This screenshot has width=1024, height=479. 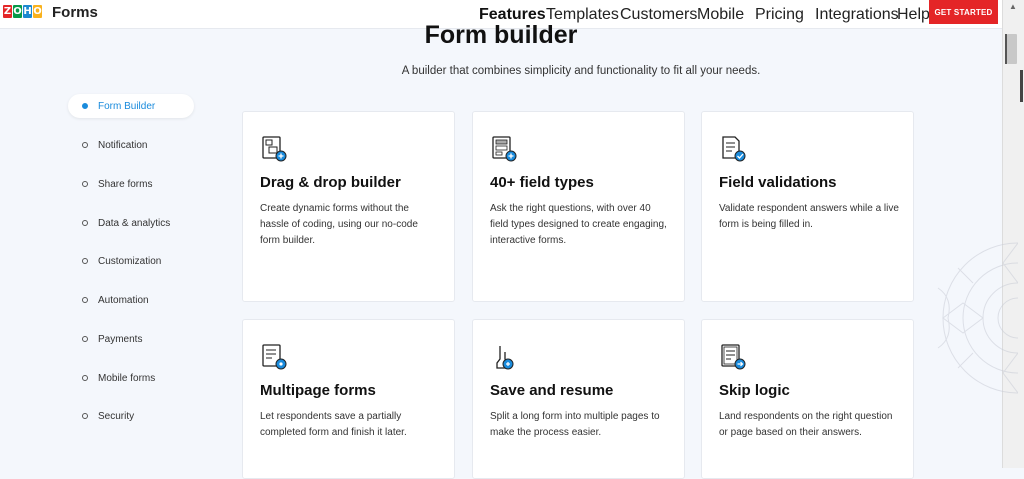 I want to click on sidebar-item-data-analytics: Data & analytics, so click(x=131, y=223).